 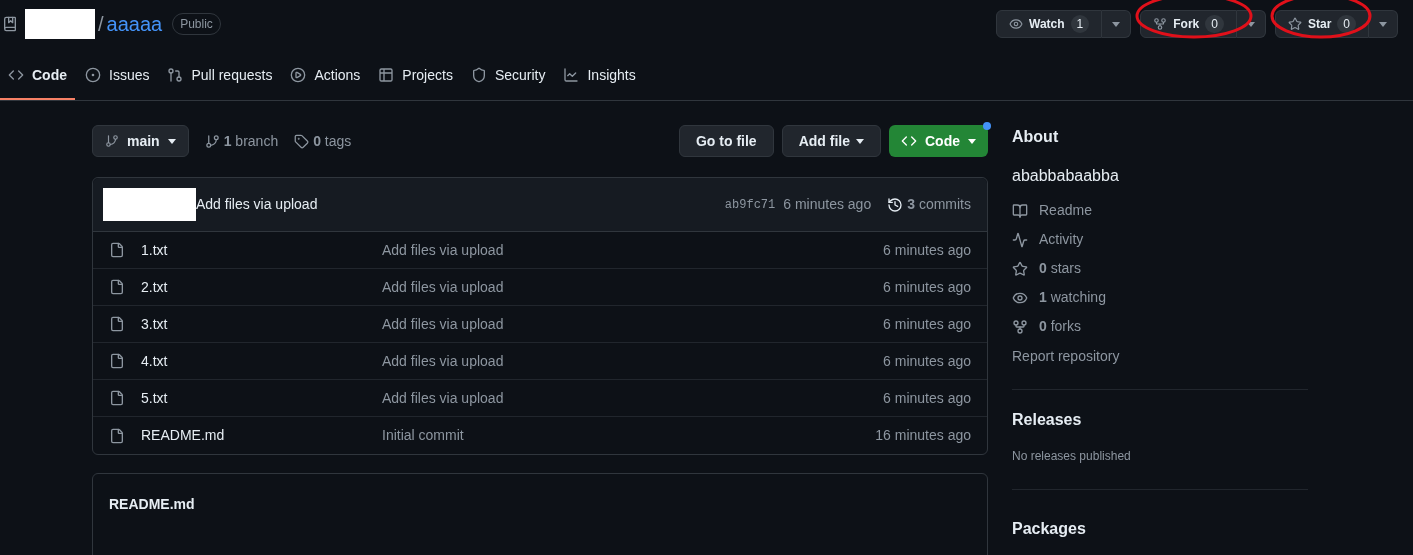 I want to click on nav-tab: Actions, so click(x=325, y=76).